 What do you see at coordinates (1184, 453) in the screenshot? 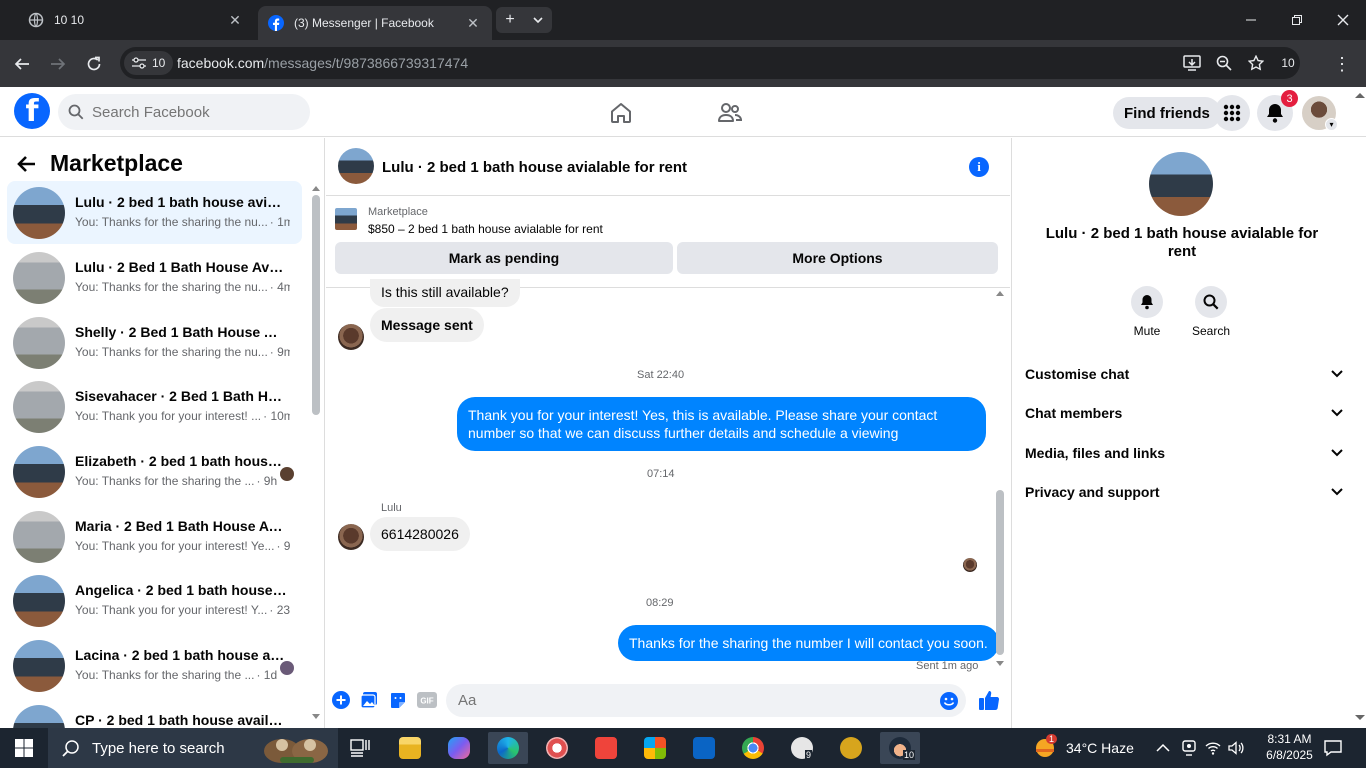
I see `section-media-files-links: Media, files and links` at bounding box center [1184, 453].